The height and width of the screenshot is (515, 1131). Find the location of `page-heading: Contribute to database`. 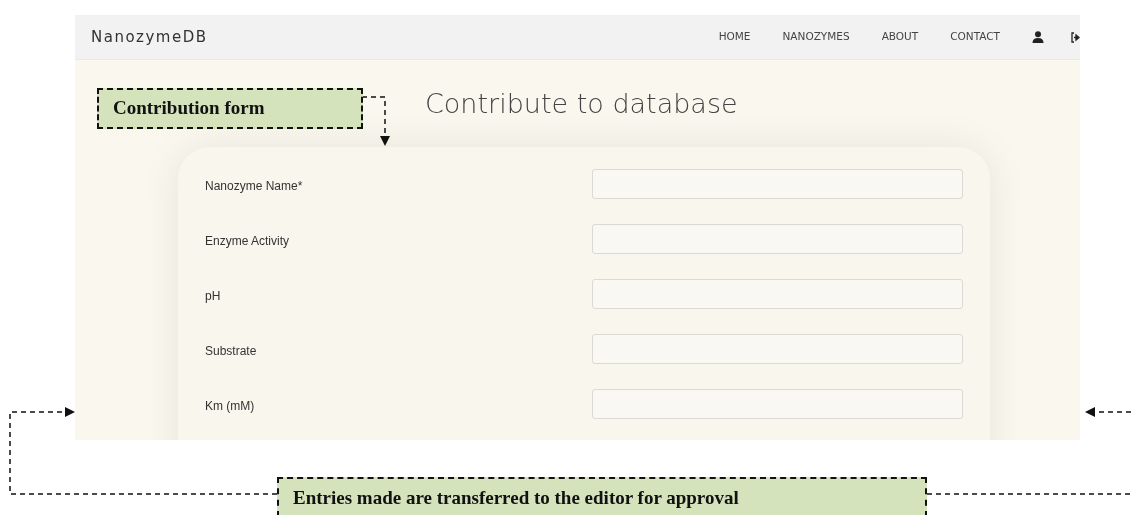

page-heading: Contribute to database is located at coordinates (582, 104).